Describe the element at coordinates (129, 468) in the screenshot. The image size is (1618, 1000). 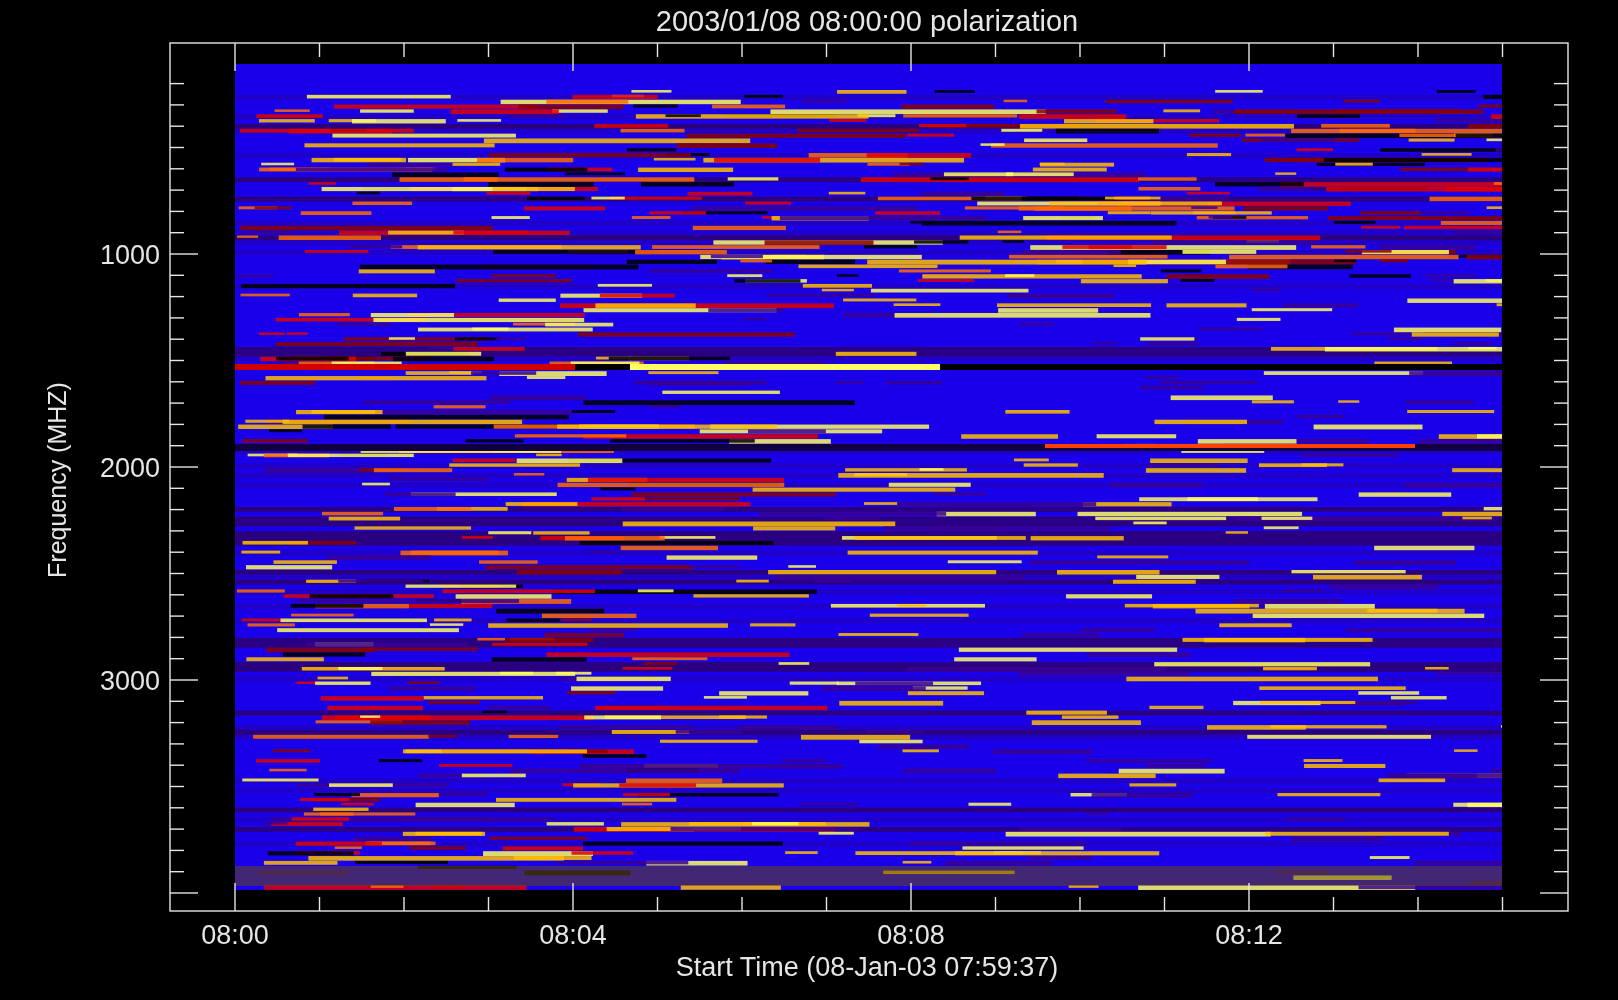
I see `y-tick-label: 2000` at that location.